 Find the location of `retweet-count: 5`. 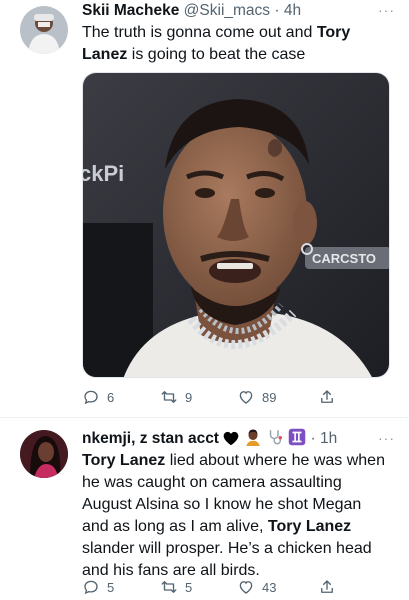

retweet-count: 5 is located at coordinates (189, 587).